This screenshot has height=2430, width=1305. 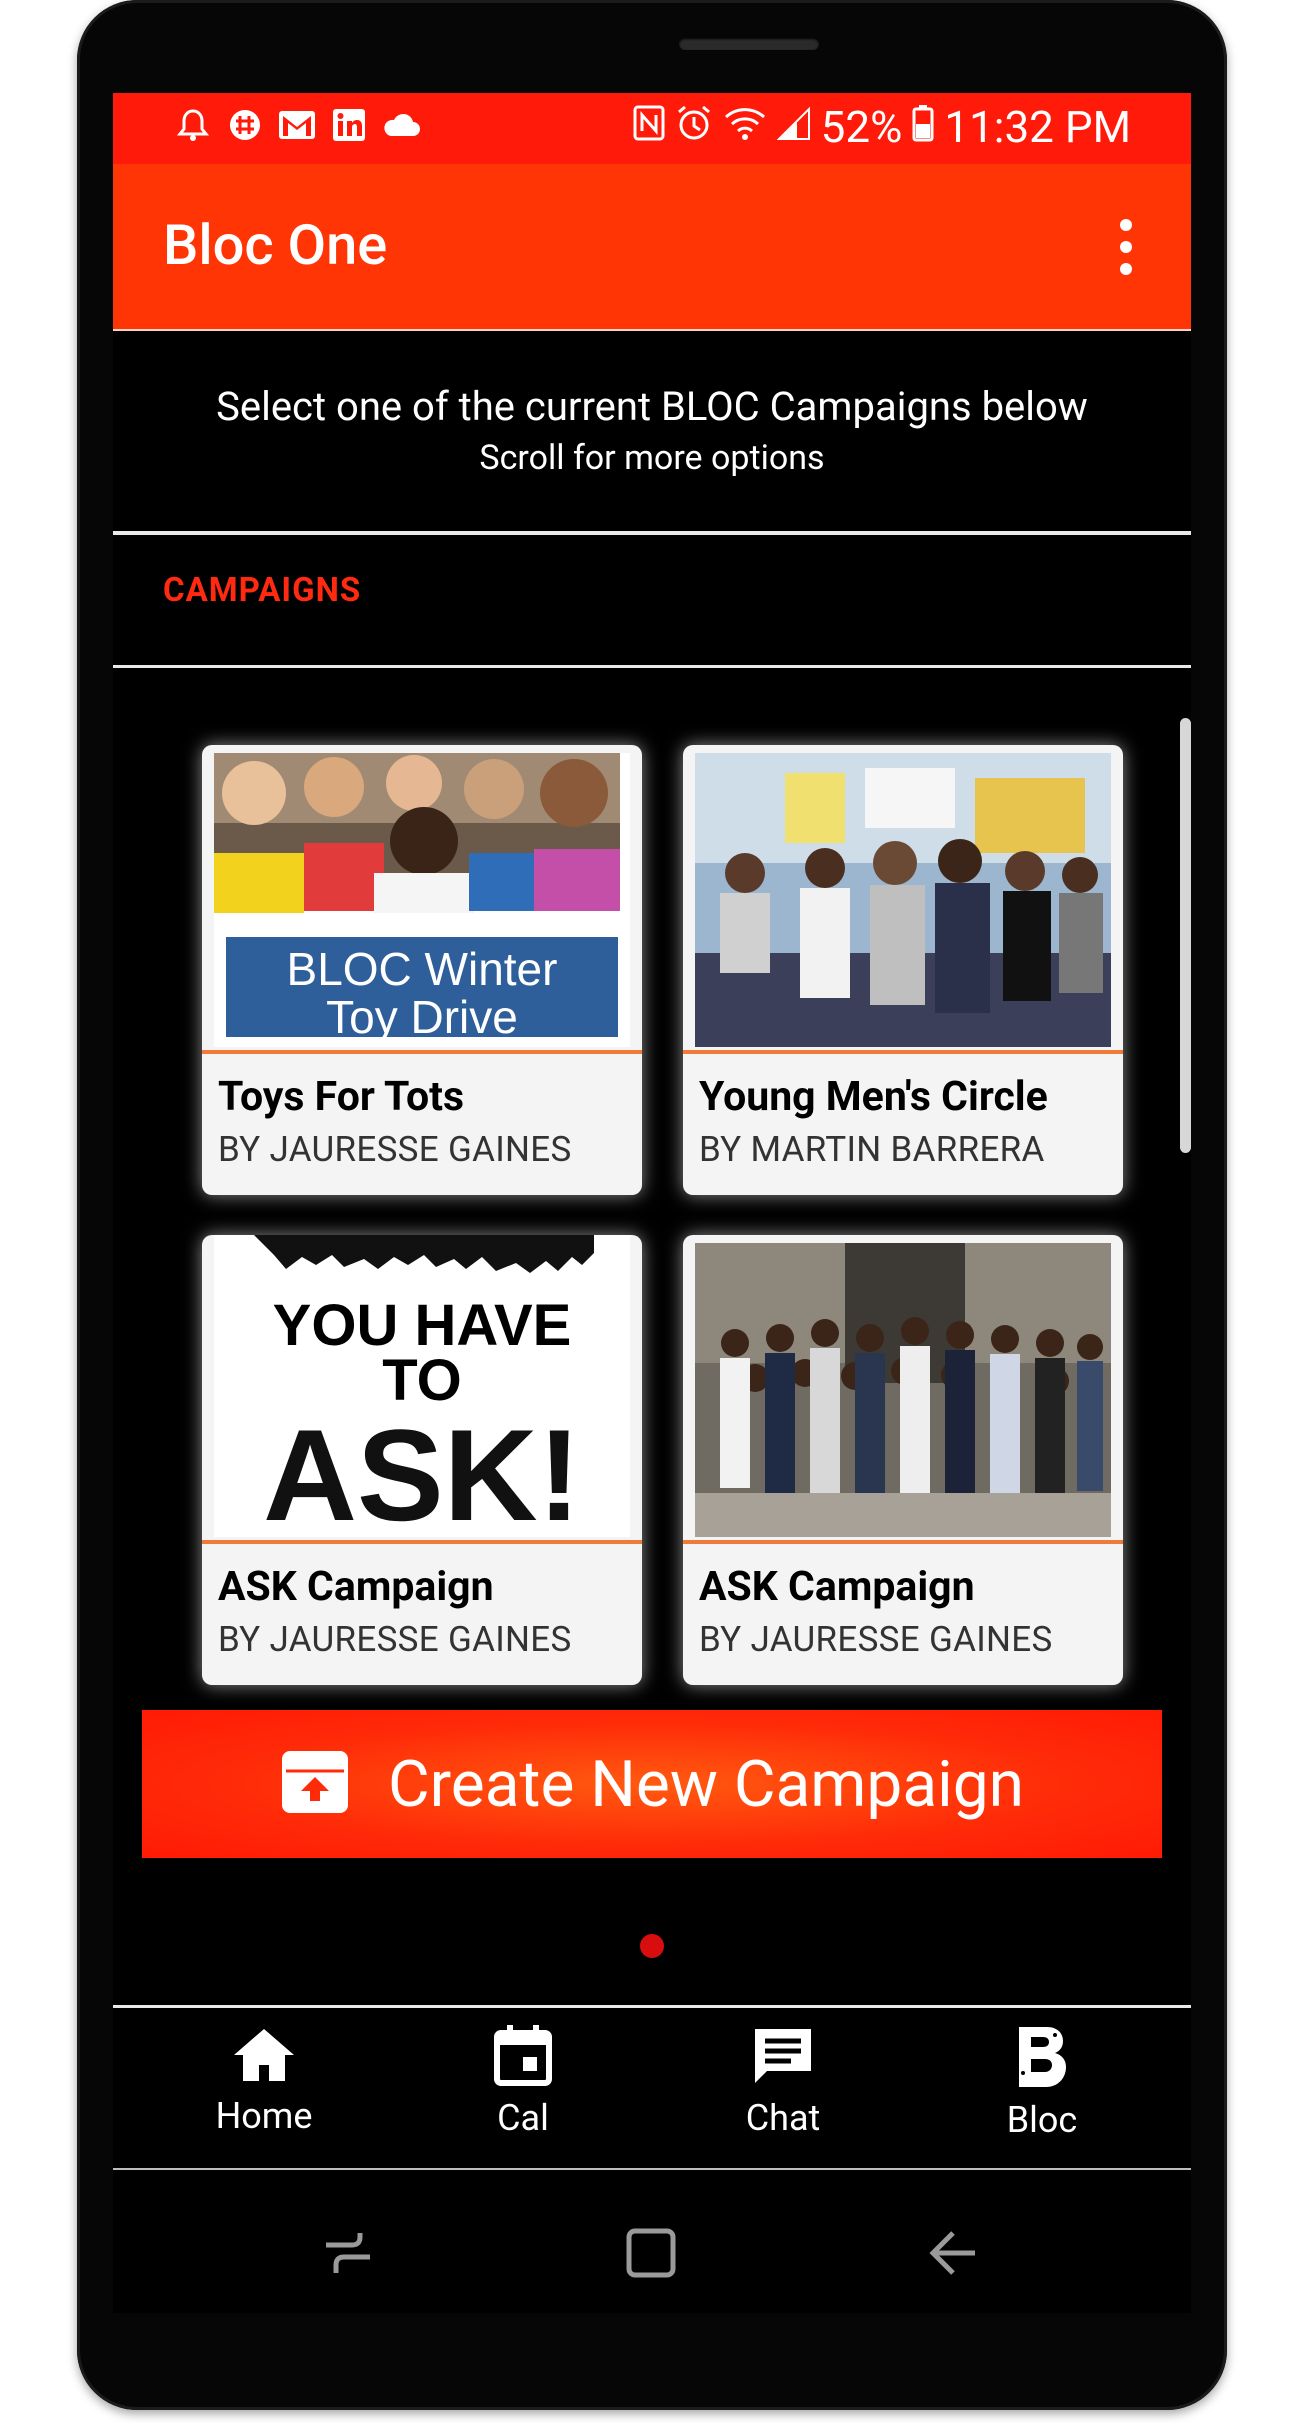 I want to click on gmail-icon, so click(x=297, y=125).